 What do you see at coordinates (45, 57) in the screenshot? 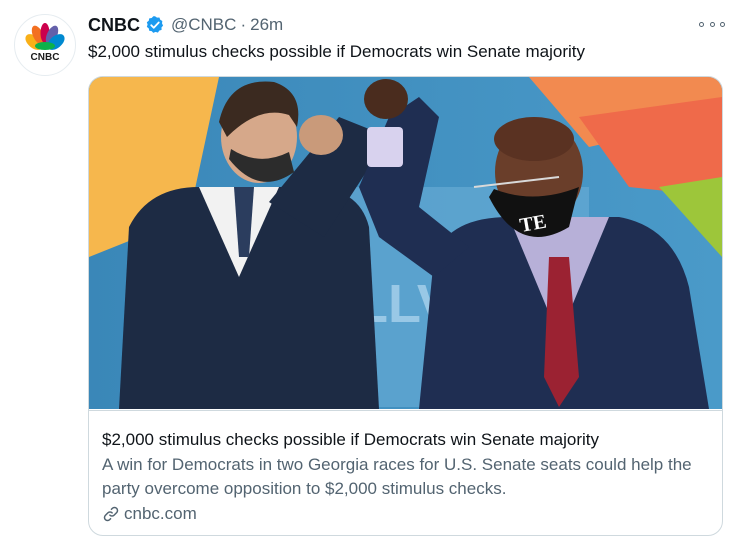
I see `cnbc-logo-text: CNBC` at bounding box center [45, 57].